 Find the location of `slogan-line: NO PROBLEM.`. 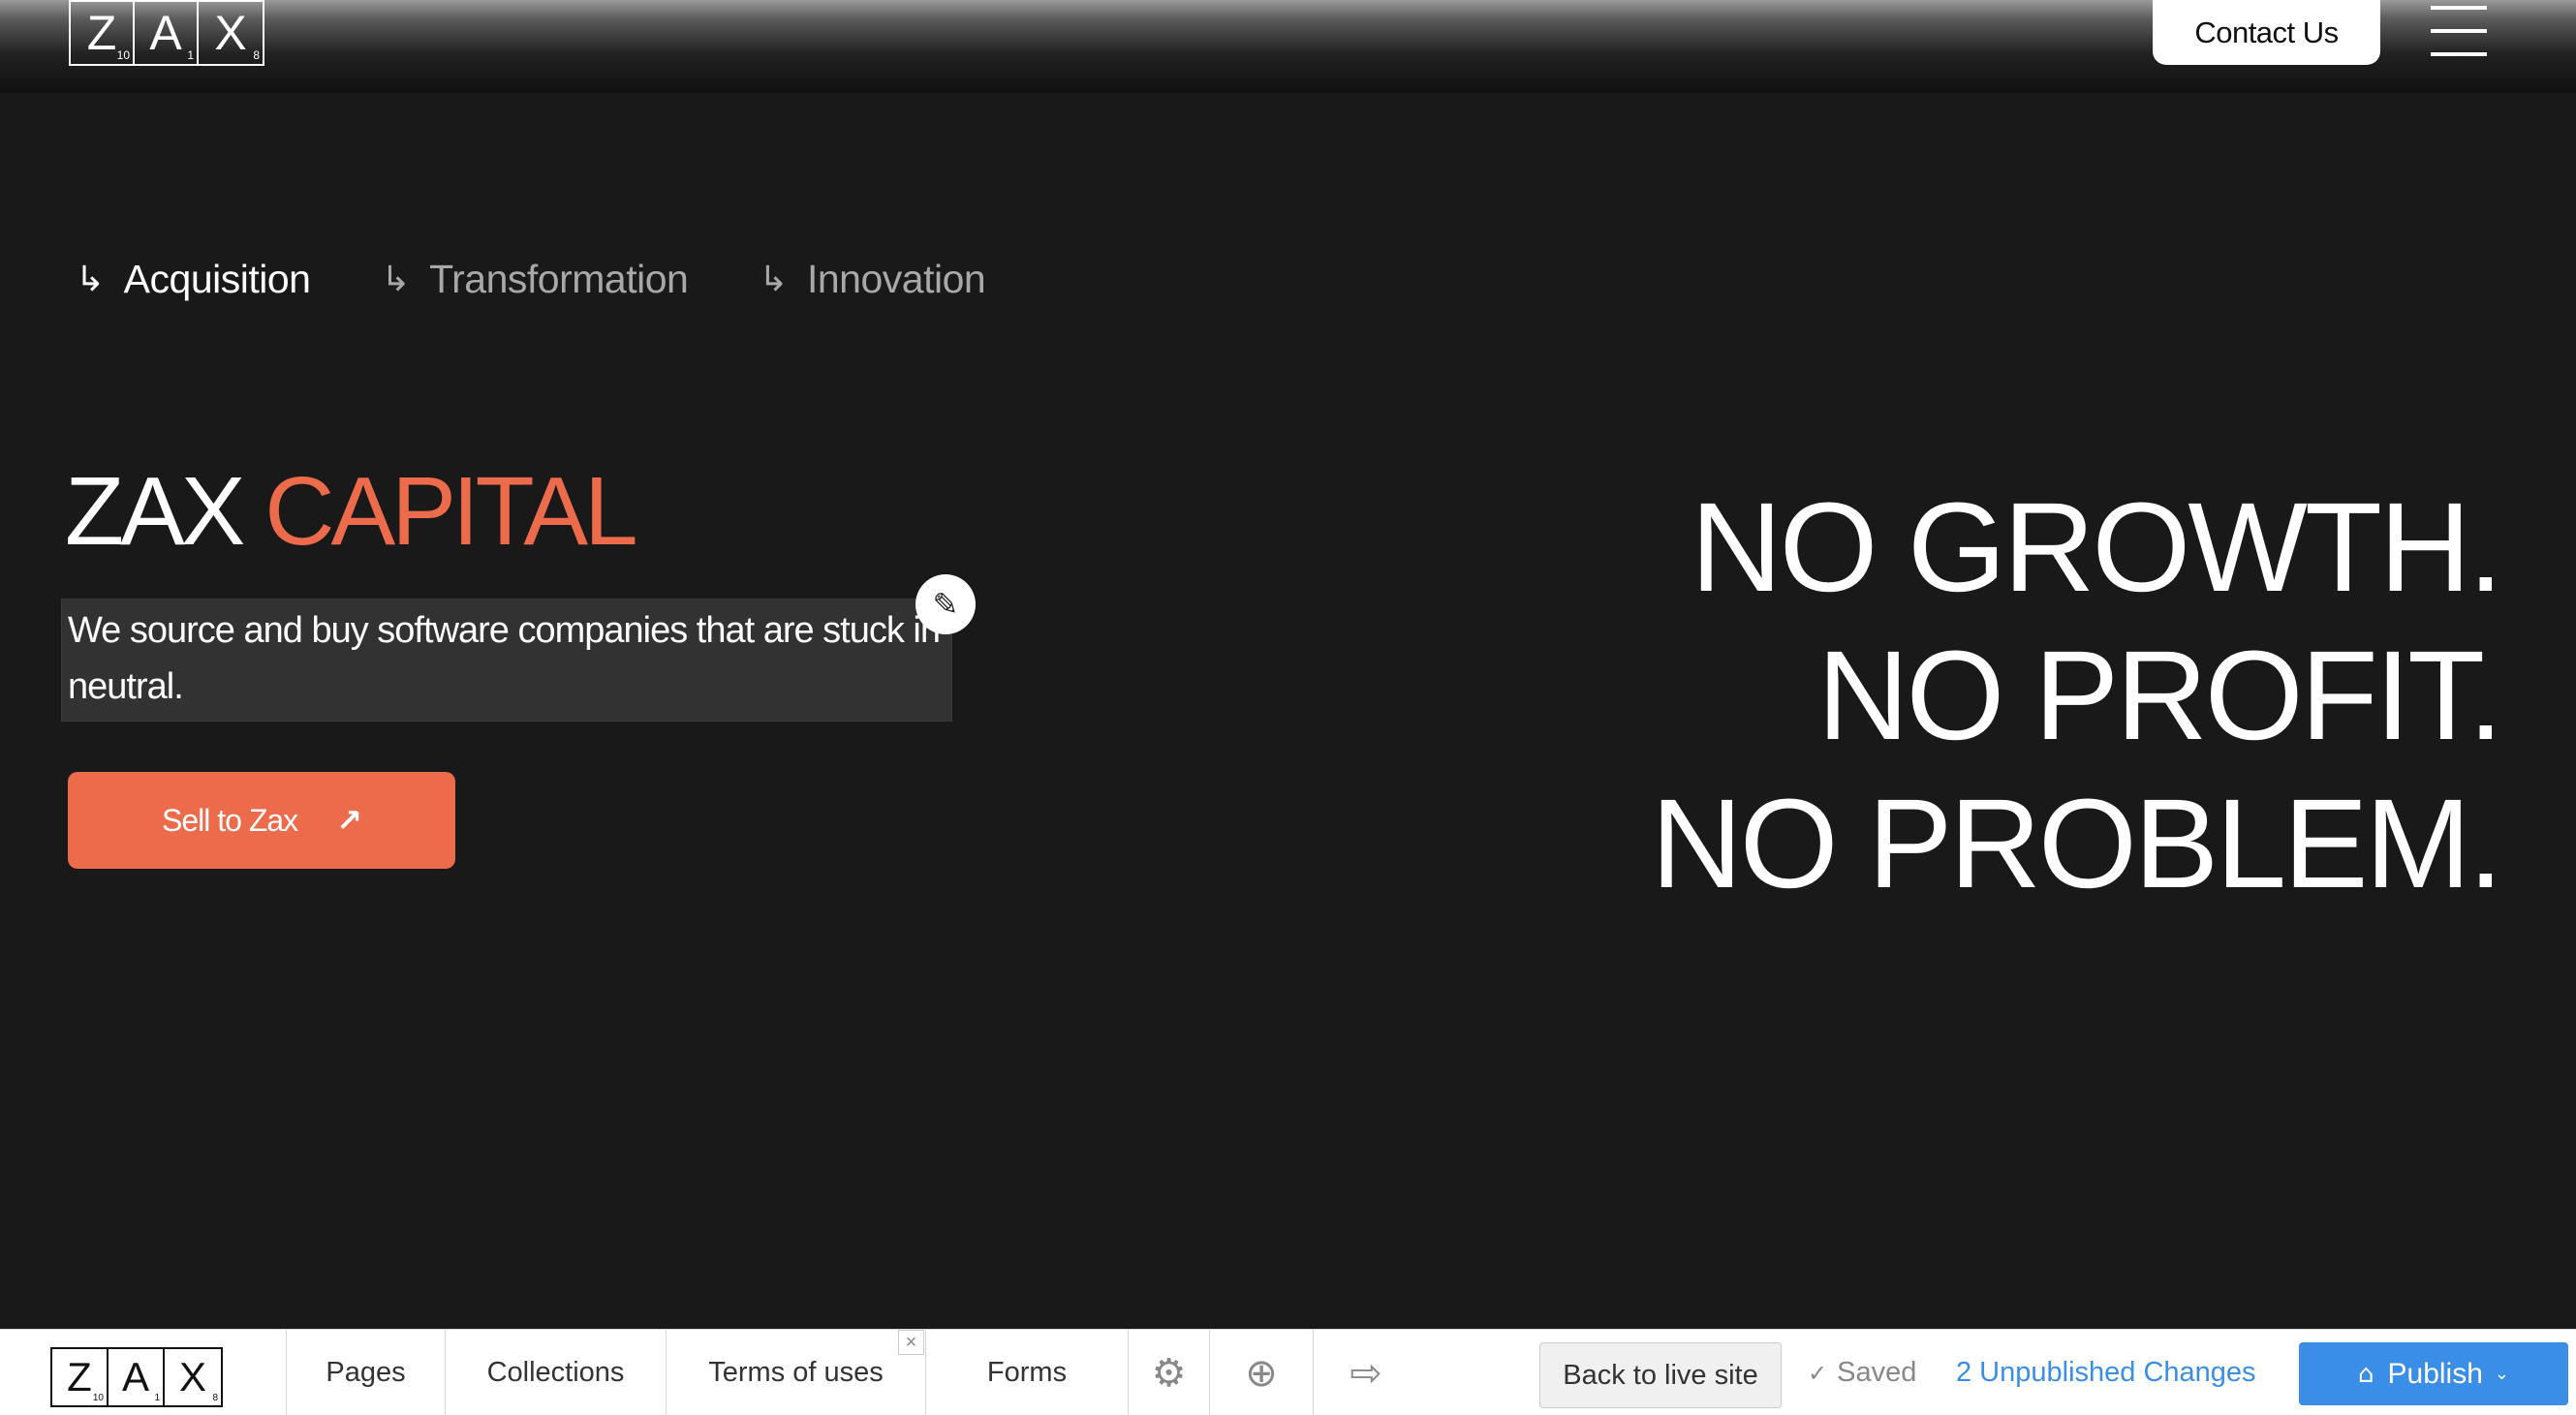

slogan-line: NO PROBLEM. is located at coordinates (2077, 843).